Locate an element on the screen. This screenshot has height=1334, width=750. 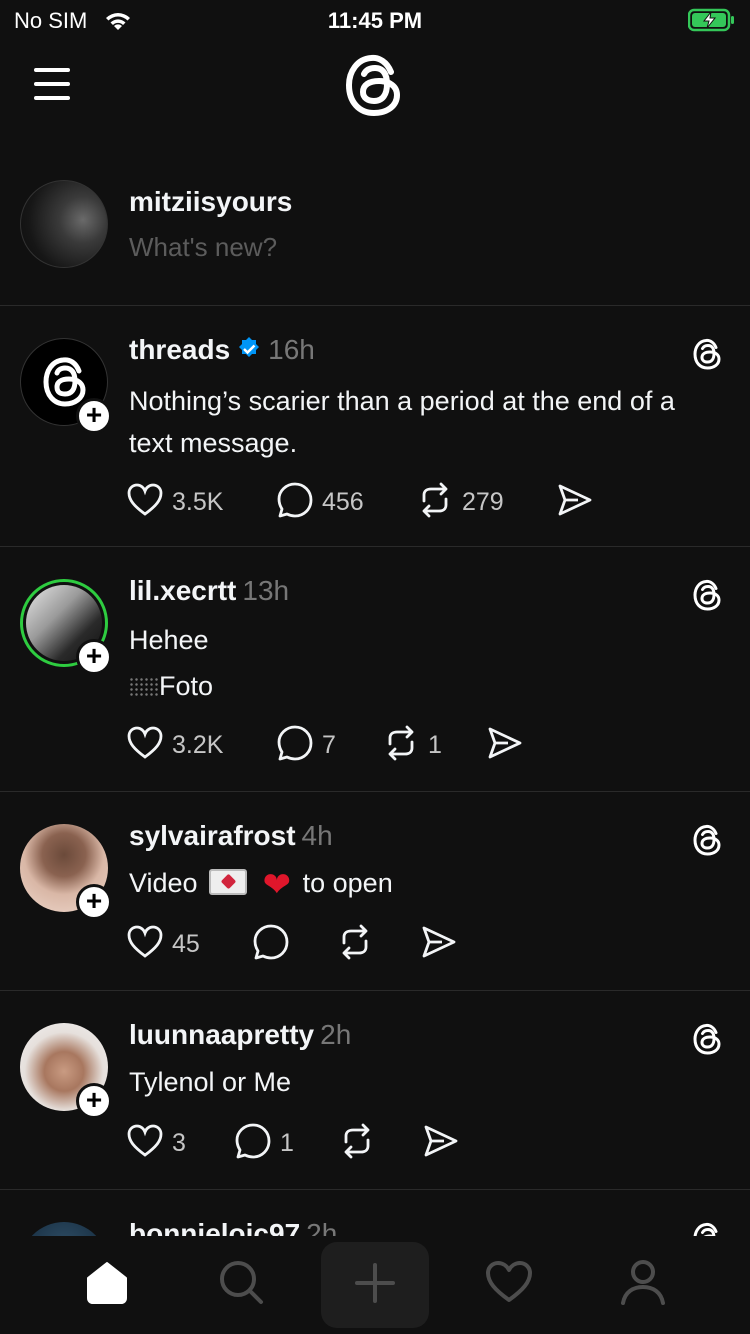
post-text-word: Foto is located at coordinates (186, 686).